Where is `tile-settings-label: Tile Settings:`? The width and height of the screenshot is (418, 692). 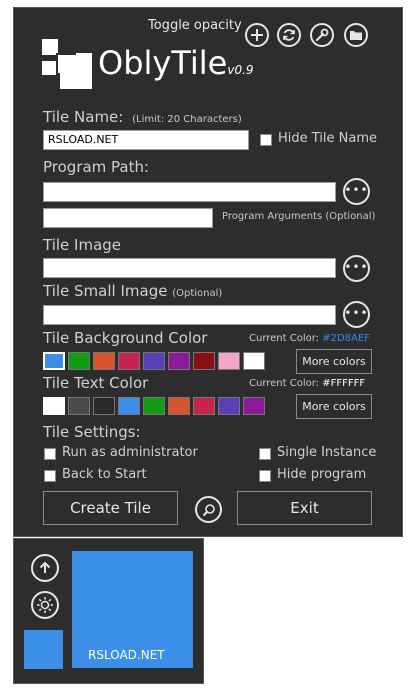 tile-settings-label: Tile Settings: is located at coordinates (92, 432).